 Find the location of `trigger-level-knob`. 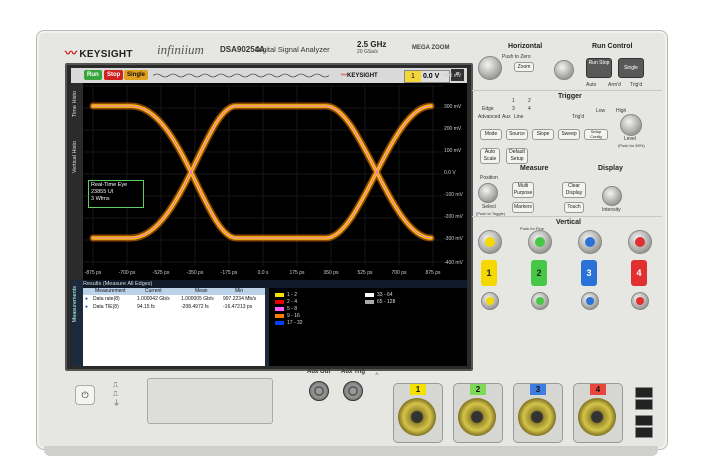

trigger-level-knob is located at coordinates (631, 125).